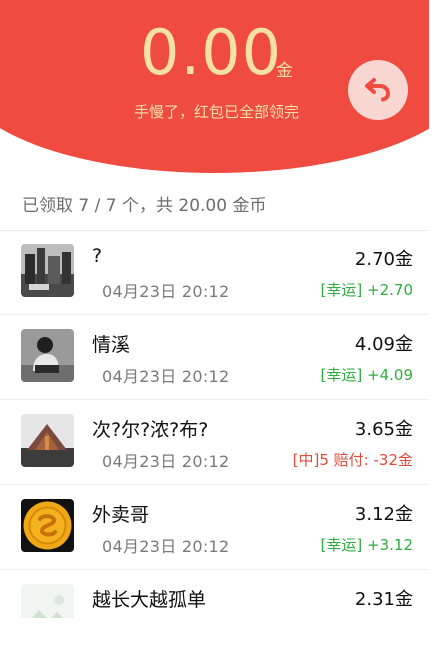 This screenshot has width=443, height=651. I want to click on lucky-tag: [幸运] +4.09, so click(366, 375).